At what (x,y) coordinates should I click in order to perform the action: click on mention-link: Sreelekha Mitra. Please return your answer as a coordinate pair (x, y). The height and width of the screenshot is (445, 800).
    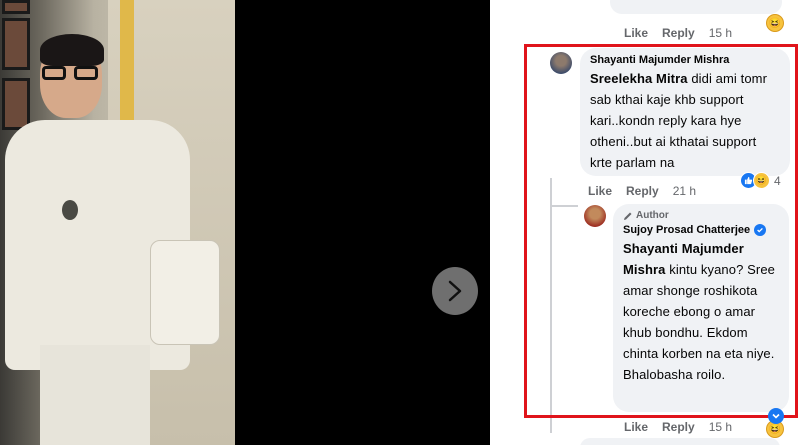
    Looking at the image, I should click on (639, 78).